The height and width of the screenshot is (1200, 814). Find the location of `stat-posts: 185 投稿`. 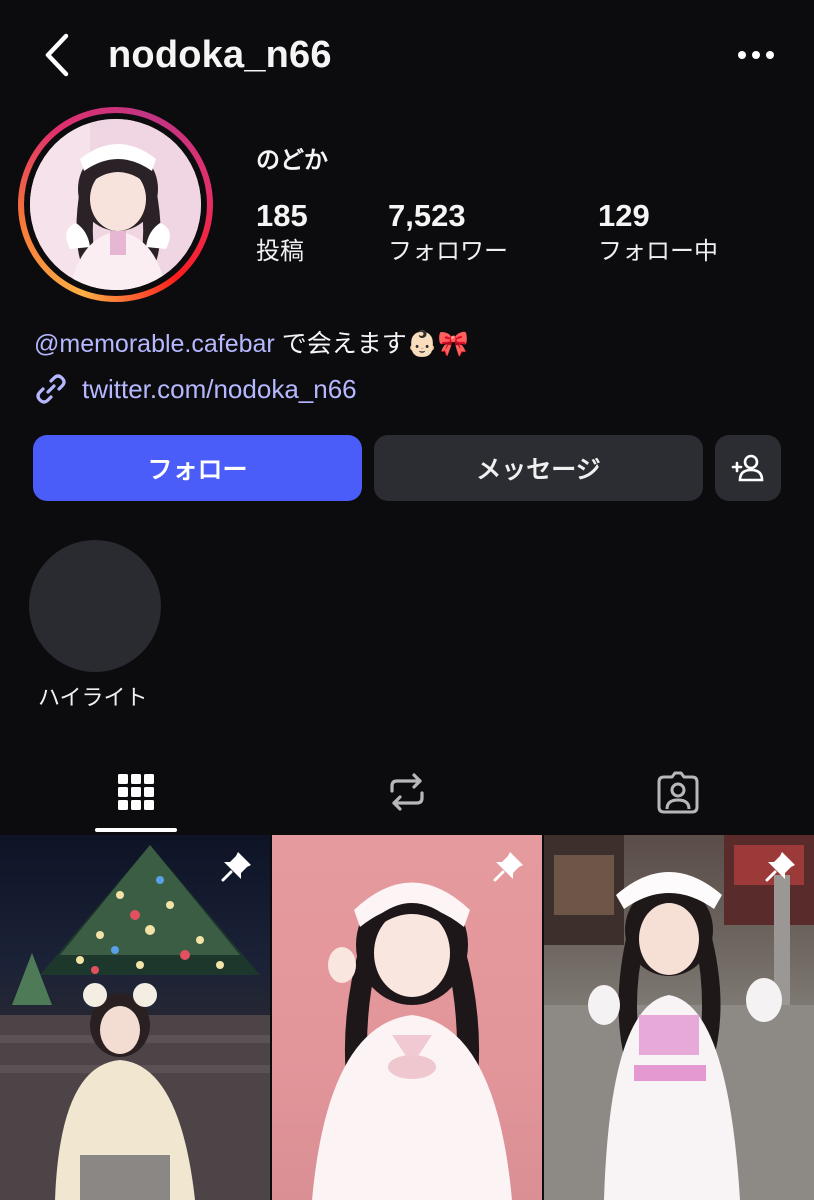

stat-posts: 185 投稿 is located at coordinates (282, 234).